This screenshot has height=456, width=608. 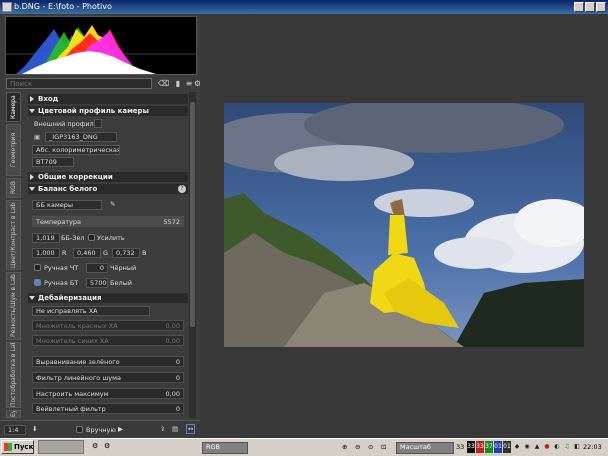 What do you see at coordinates (87, 253) in the screenshot?
I see `g-value: 0,460` at bounding box center [87, 253].